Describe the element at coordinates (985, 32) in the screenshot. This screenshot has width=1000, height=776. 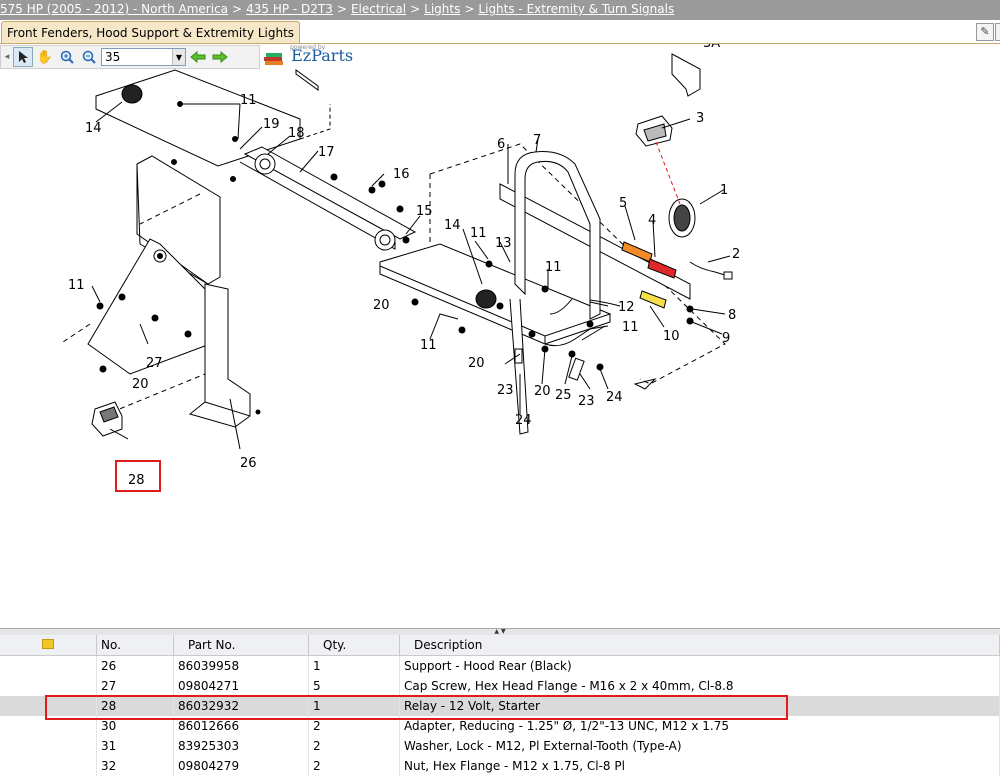
I see `pin-icon: ✎` at that location.